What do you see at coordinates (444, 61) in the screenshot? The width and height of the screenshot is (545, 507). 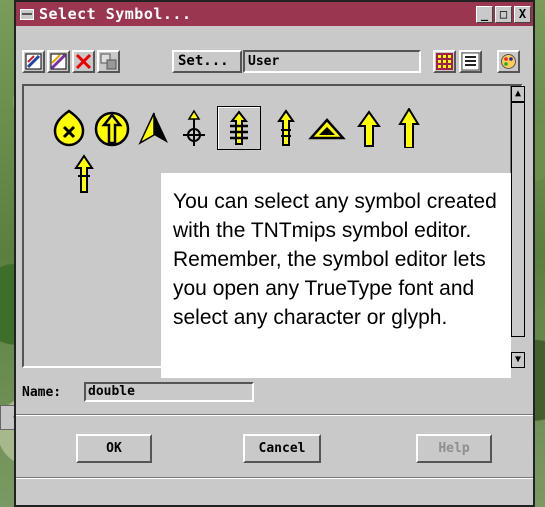 I see `select-grid-icon` at bounding box center [444, 61].